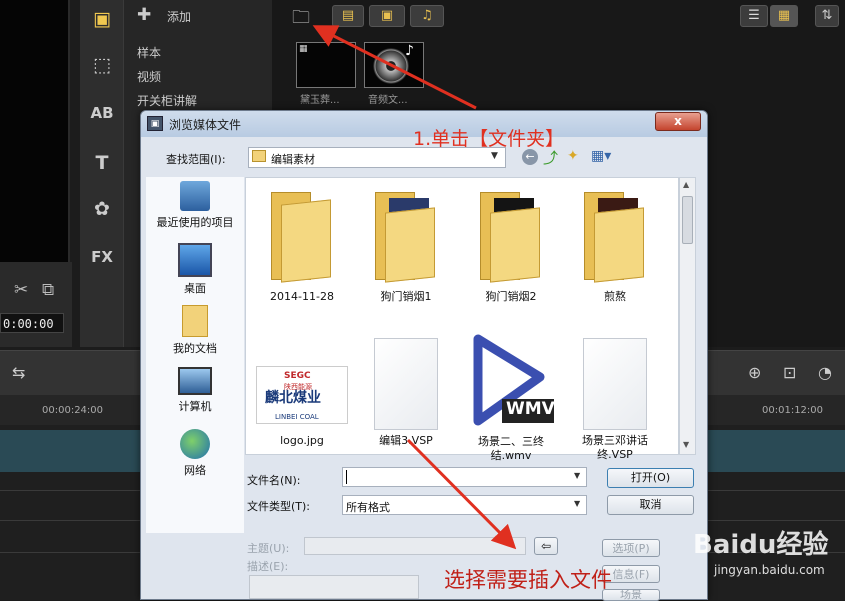 This screenshot has width=845, height=601. I want to click on watermark-url: jingyan.baidu.com, so click(769, 570).